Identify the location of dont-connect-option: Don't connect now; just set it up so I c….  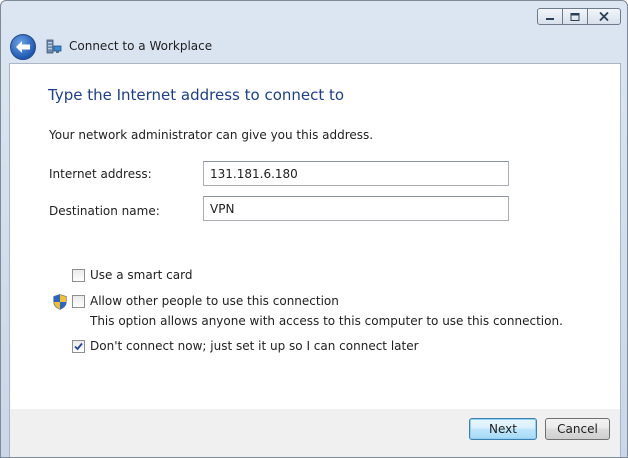
(245, 346).